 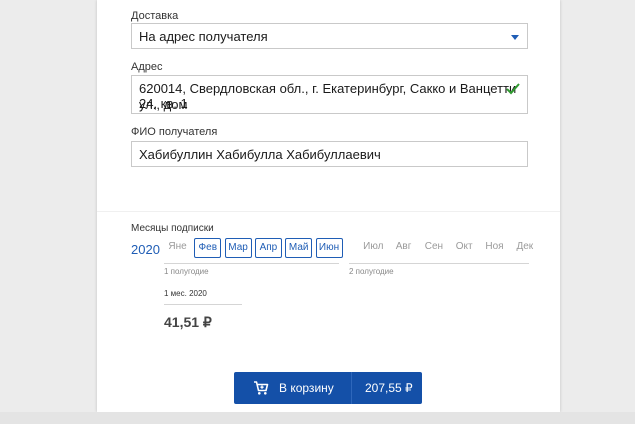 I want to click on recipient-name-field: Хабибуллин Хабибулла Хабибуллаевич, so click(x=329, y=154).